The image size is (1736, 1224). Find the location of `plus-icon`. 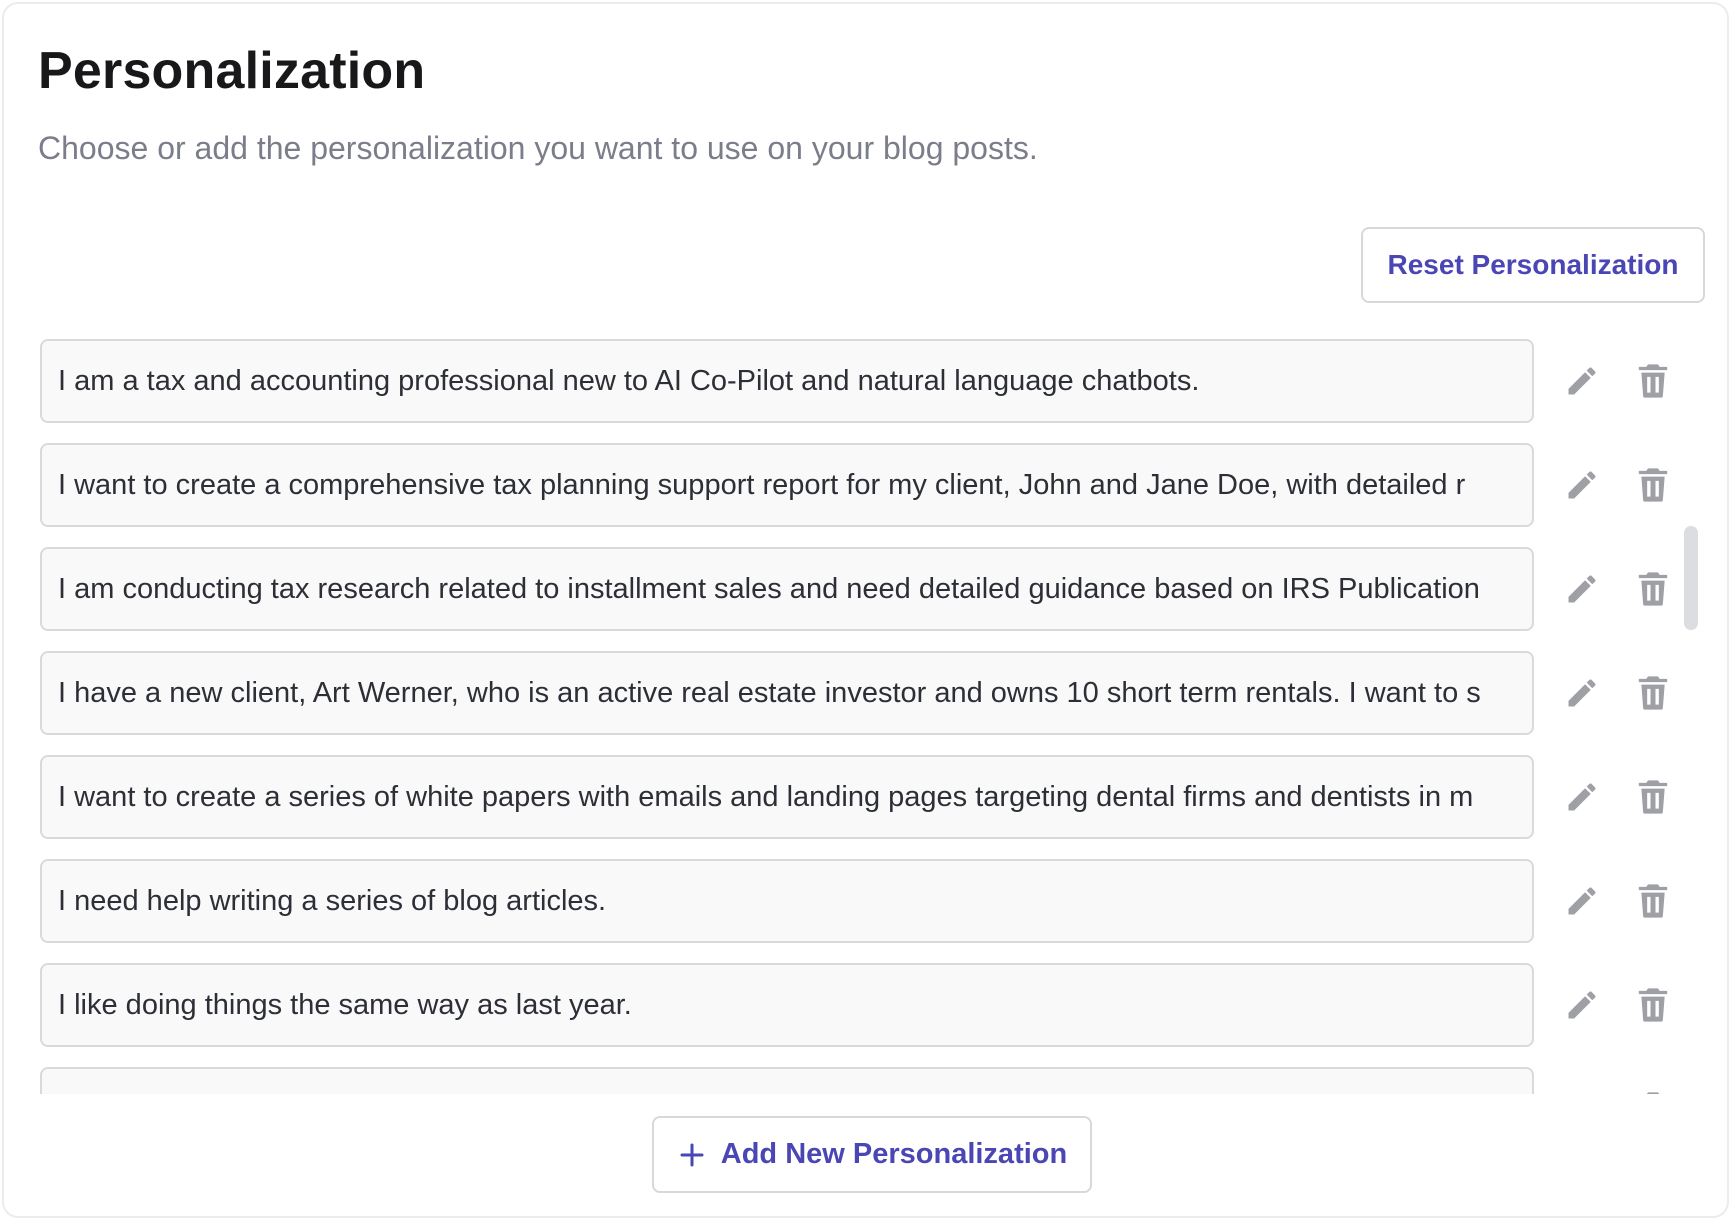

plus-icon is located at coordinates (692, 1155).